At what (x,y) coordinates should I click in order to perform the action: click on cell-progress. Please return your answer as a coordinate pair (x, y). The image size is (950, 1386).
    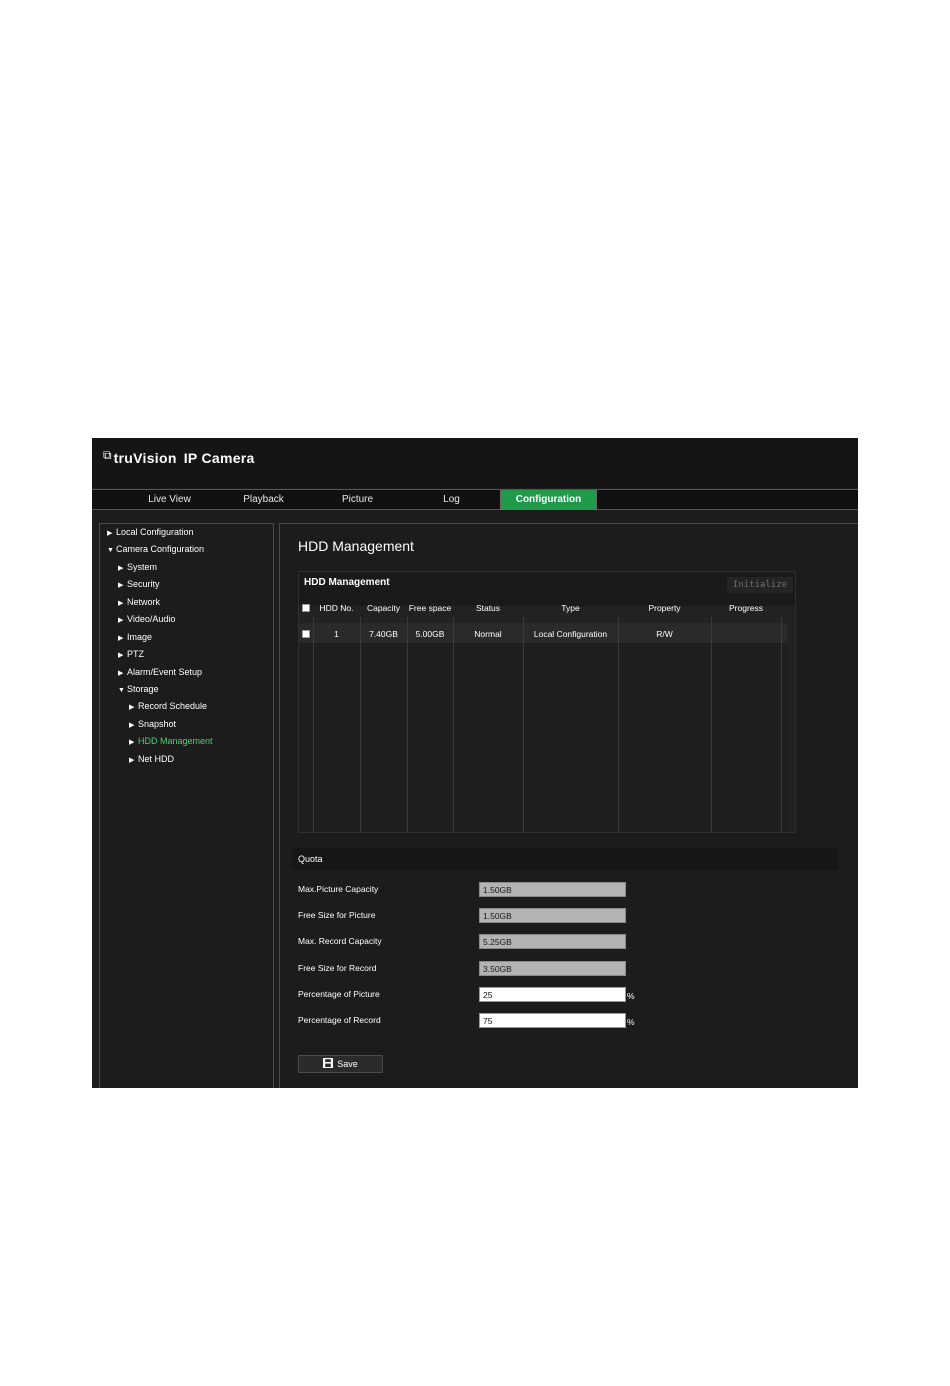
    Looking at the image, I should click on (746, 634).